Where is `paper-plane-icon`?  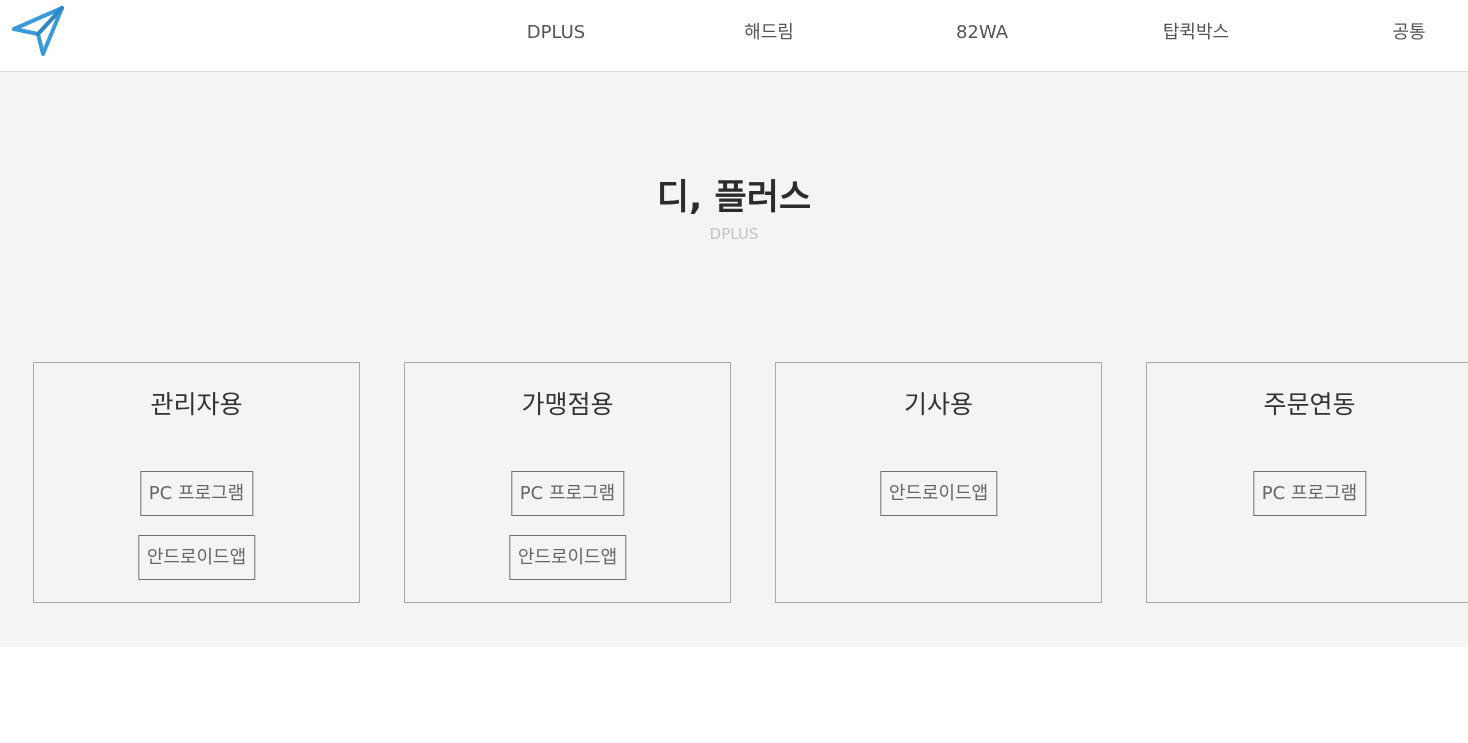
paper-plane-icon is located at coordinates (38, 32).